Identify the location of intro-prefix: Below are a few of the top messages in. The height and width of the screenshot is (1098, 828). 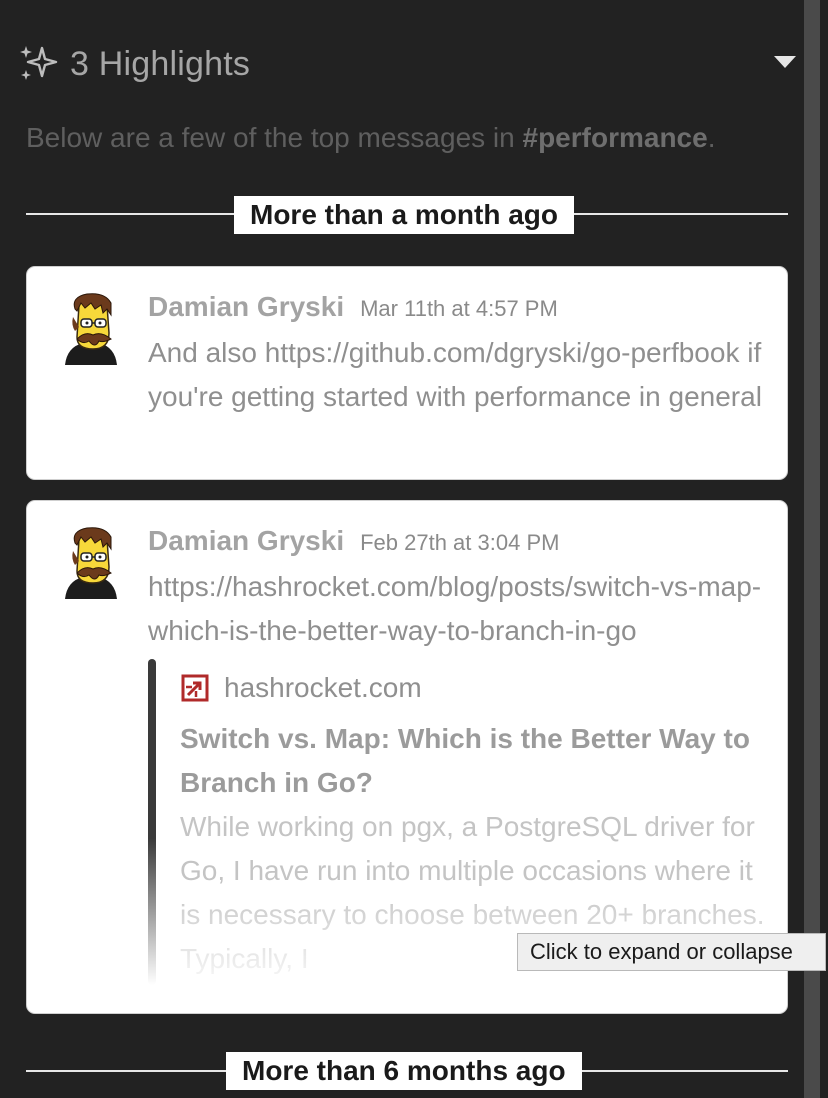
(274, 137).